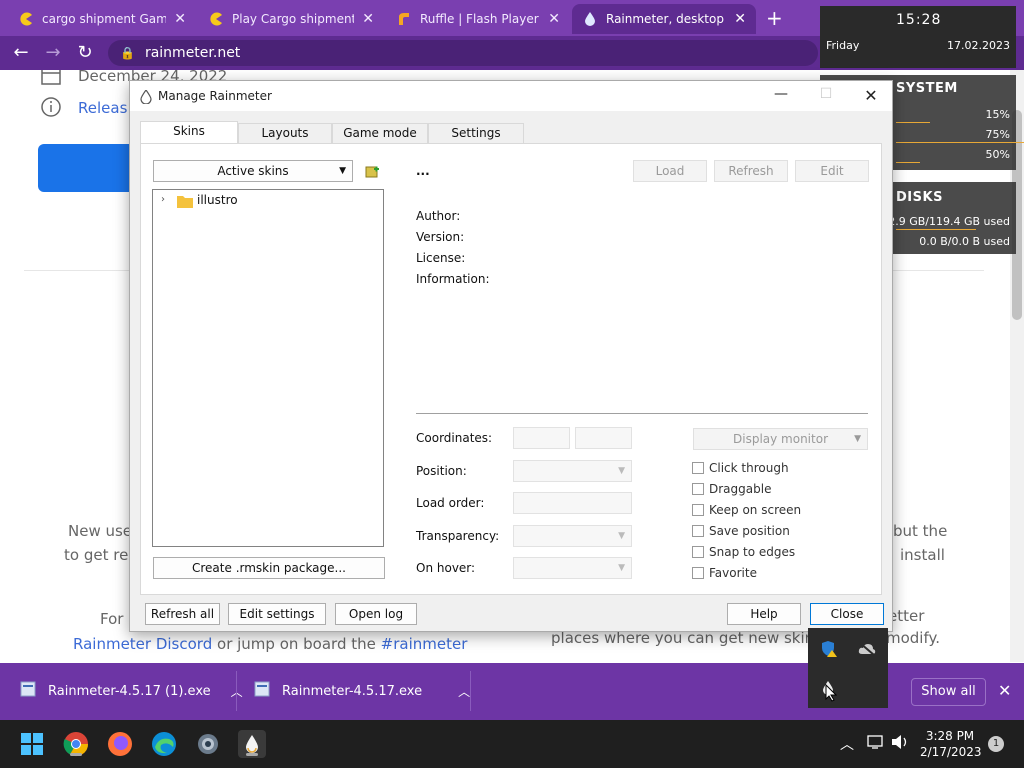 This screenshot has width=1024, height=768. Describe the element at coordinates (664, 19) in the screenshot. I see `browser-tab-4-active: Rainmeter, desktop cus ✕` at that location.